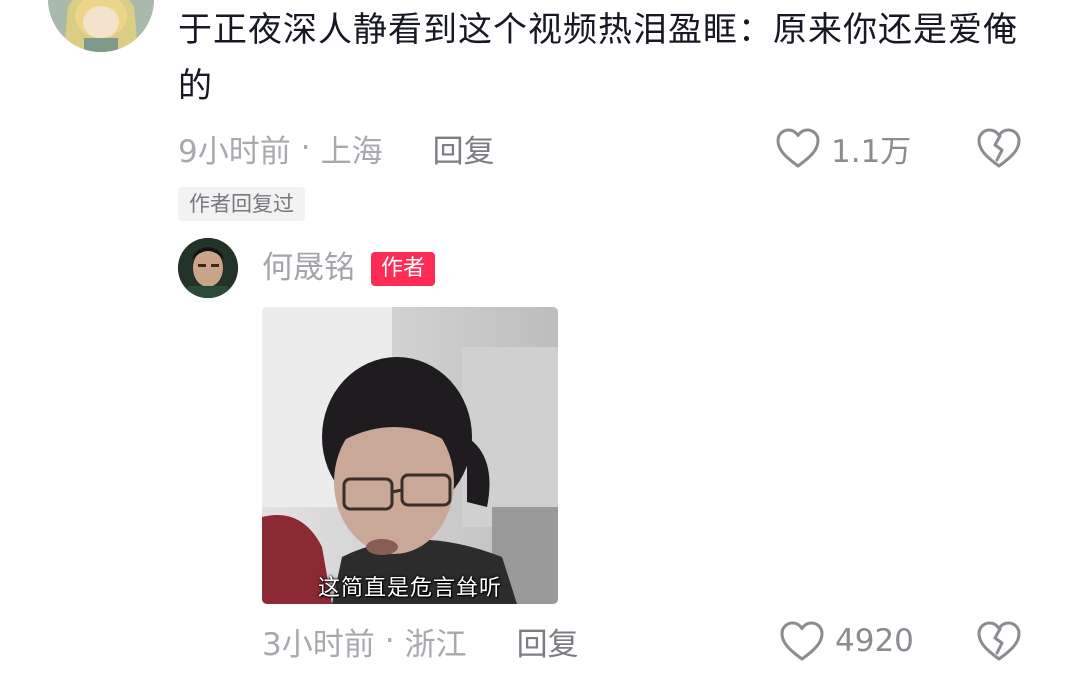  I want to click on reply-button: 回复, so click(464, 148).